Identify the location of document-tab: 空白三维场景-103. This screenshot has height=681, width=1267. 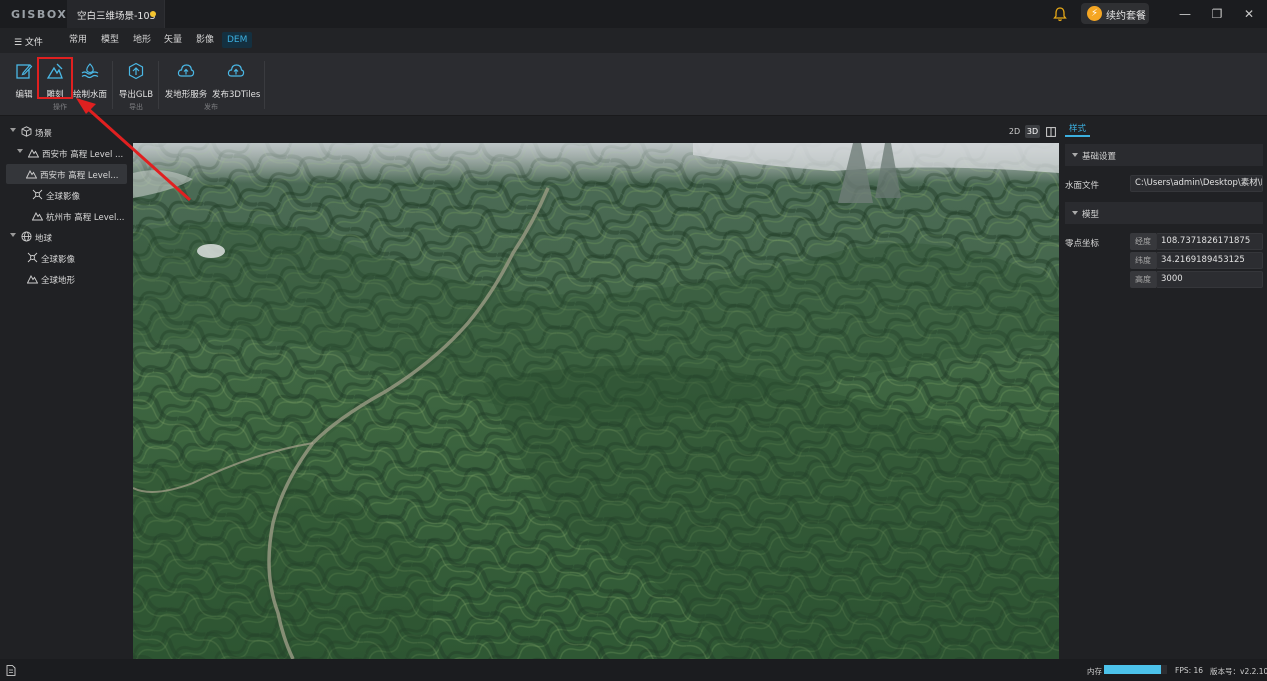
(116, 14).